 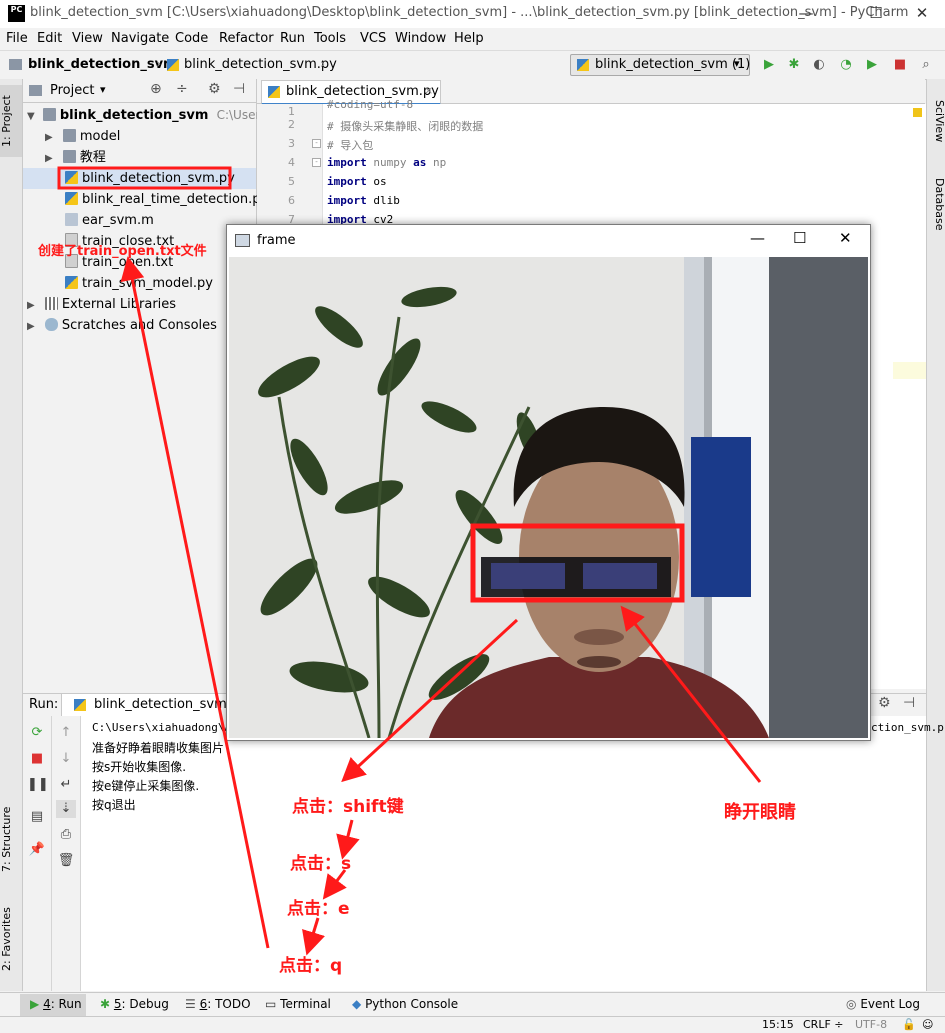 What do you see at coordinates (158, 178) in the screenshot?
I see `tree-item-label: blink_detection_svm.py` at bounding box center [158, 178].